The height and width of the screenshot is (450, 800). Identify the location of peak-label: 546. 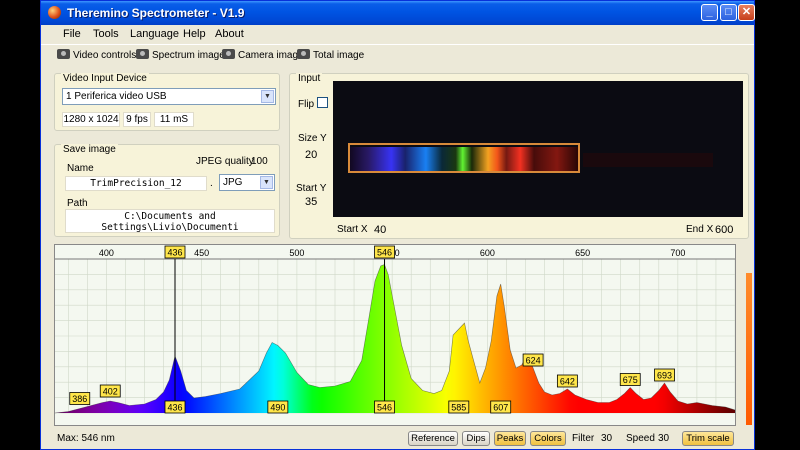
(384, 408).